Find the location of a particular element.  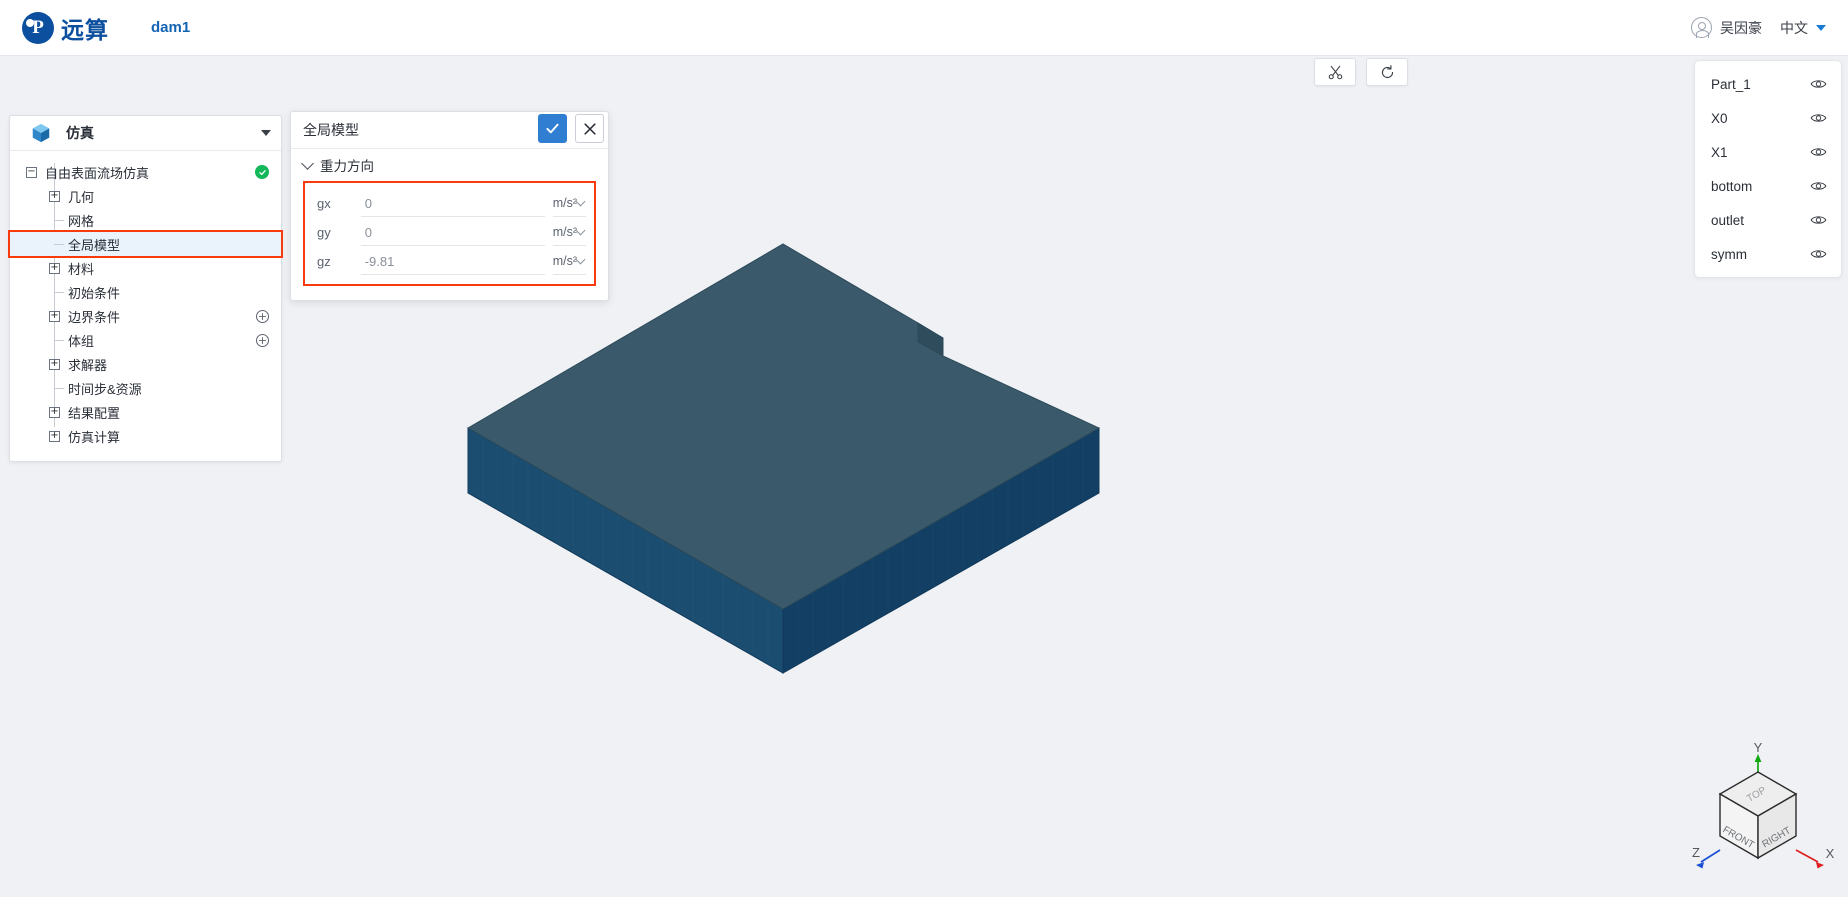

tree-node-label: 求解器 is located at coordinates (88, 365).